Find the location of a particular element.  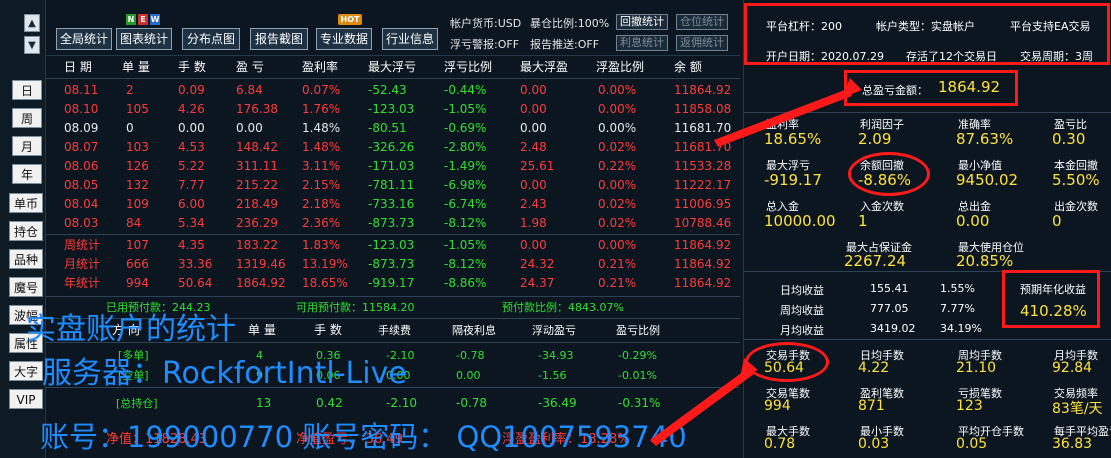

col-rate: 盈利率 is located at coordinates (320, 67).